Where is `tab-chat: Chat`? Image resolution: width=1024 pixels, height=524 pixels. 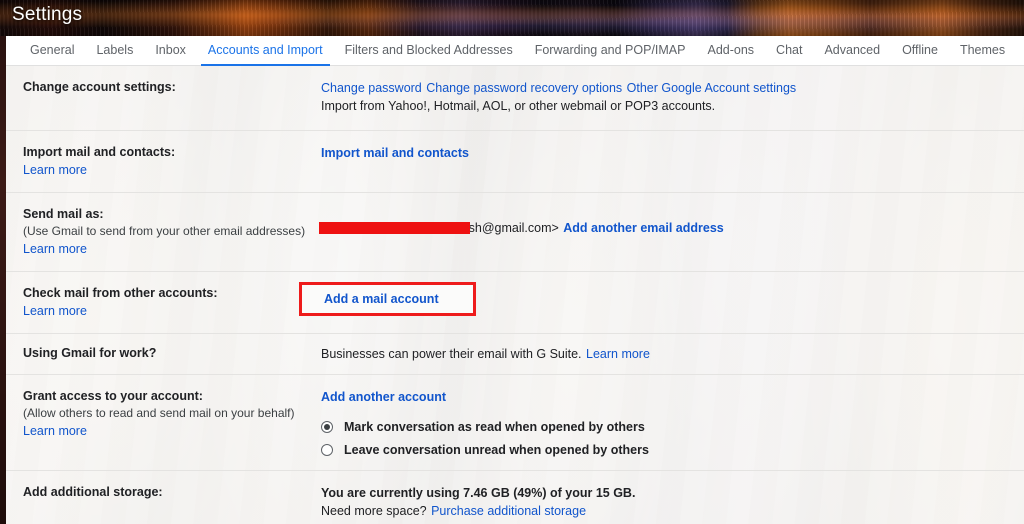
tab-chat: Chat is located at coordinates (789, 51).